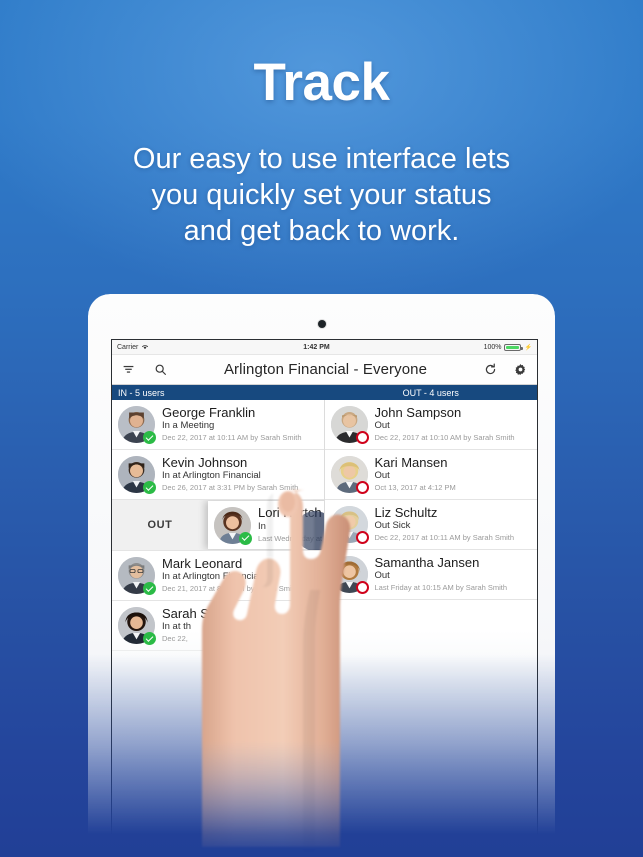 This screenshot has height=857, width=643. What do you see at coordinates (411, 462) in the screenshot?
I see `user-name: Kari Mansen` at bounding box center [411, 462].